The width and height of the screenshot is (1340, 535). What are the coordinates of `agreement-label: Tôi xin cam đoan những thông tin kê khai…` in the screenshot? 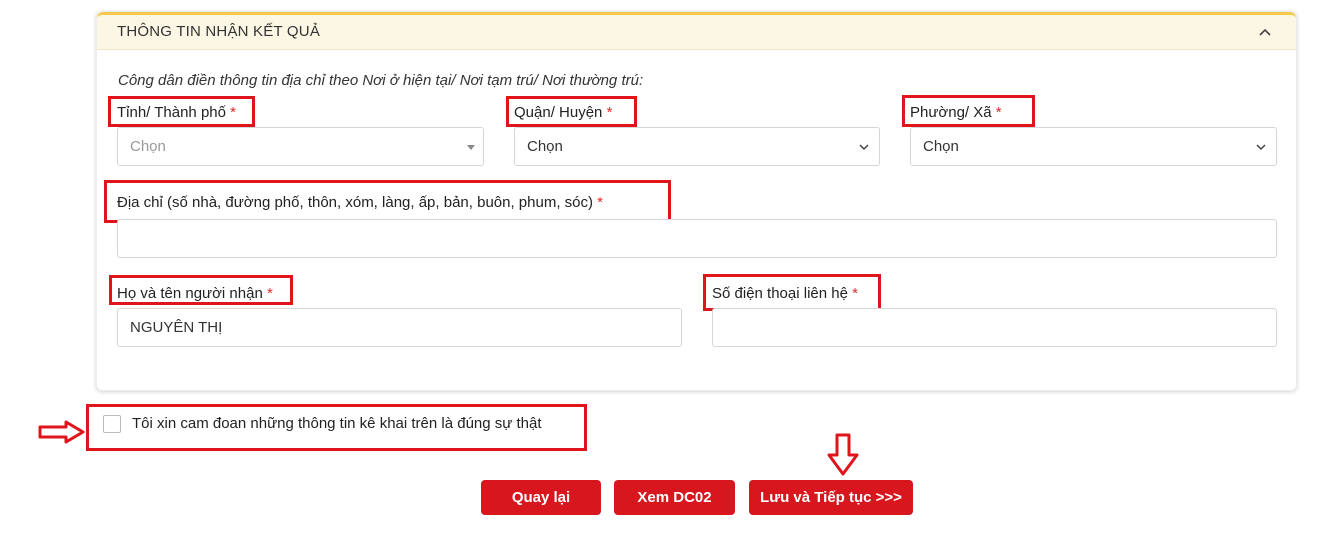 It's located at (337, 423).